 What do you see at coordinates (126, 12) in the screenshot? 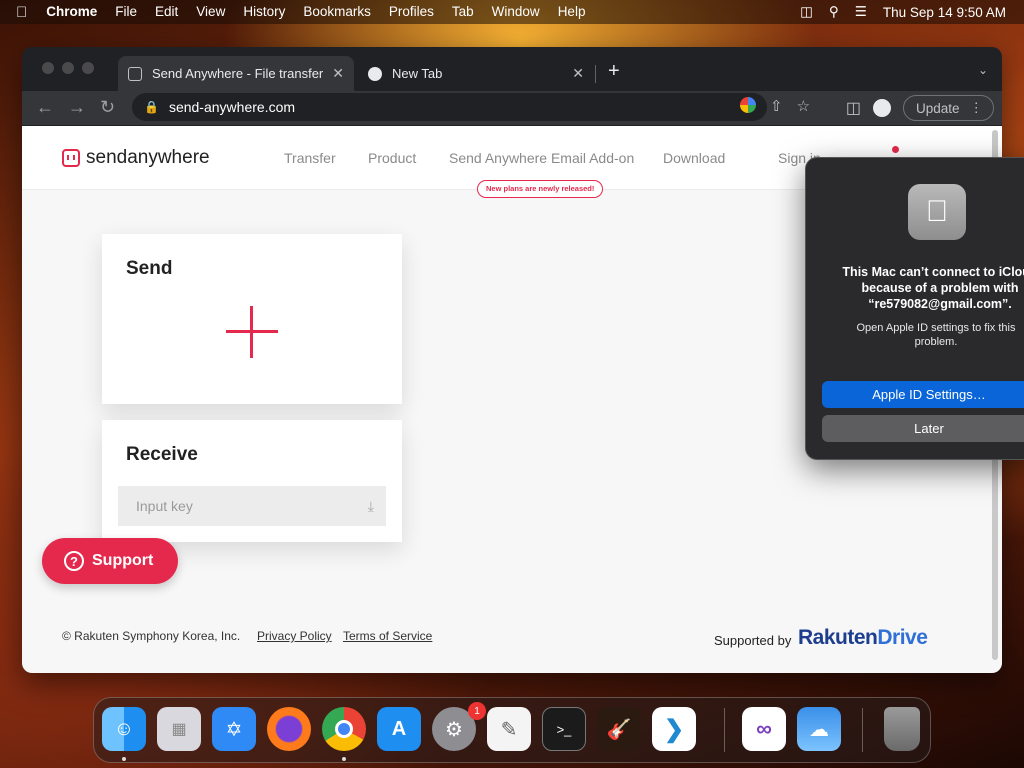
I see `menu-file: File` at bounding box center [126, 12].